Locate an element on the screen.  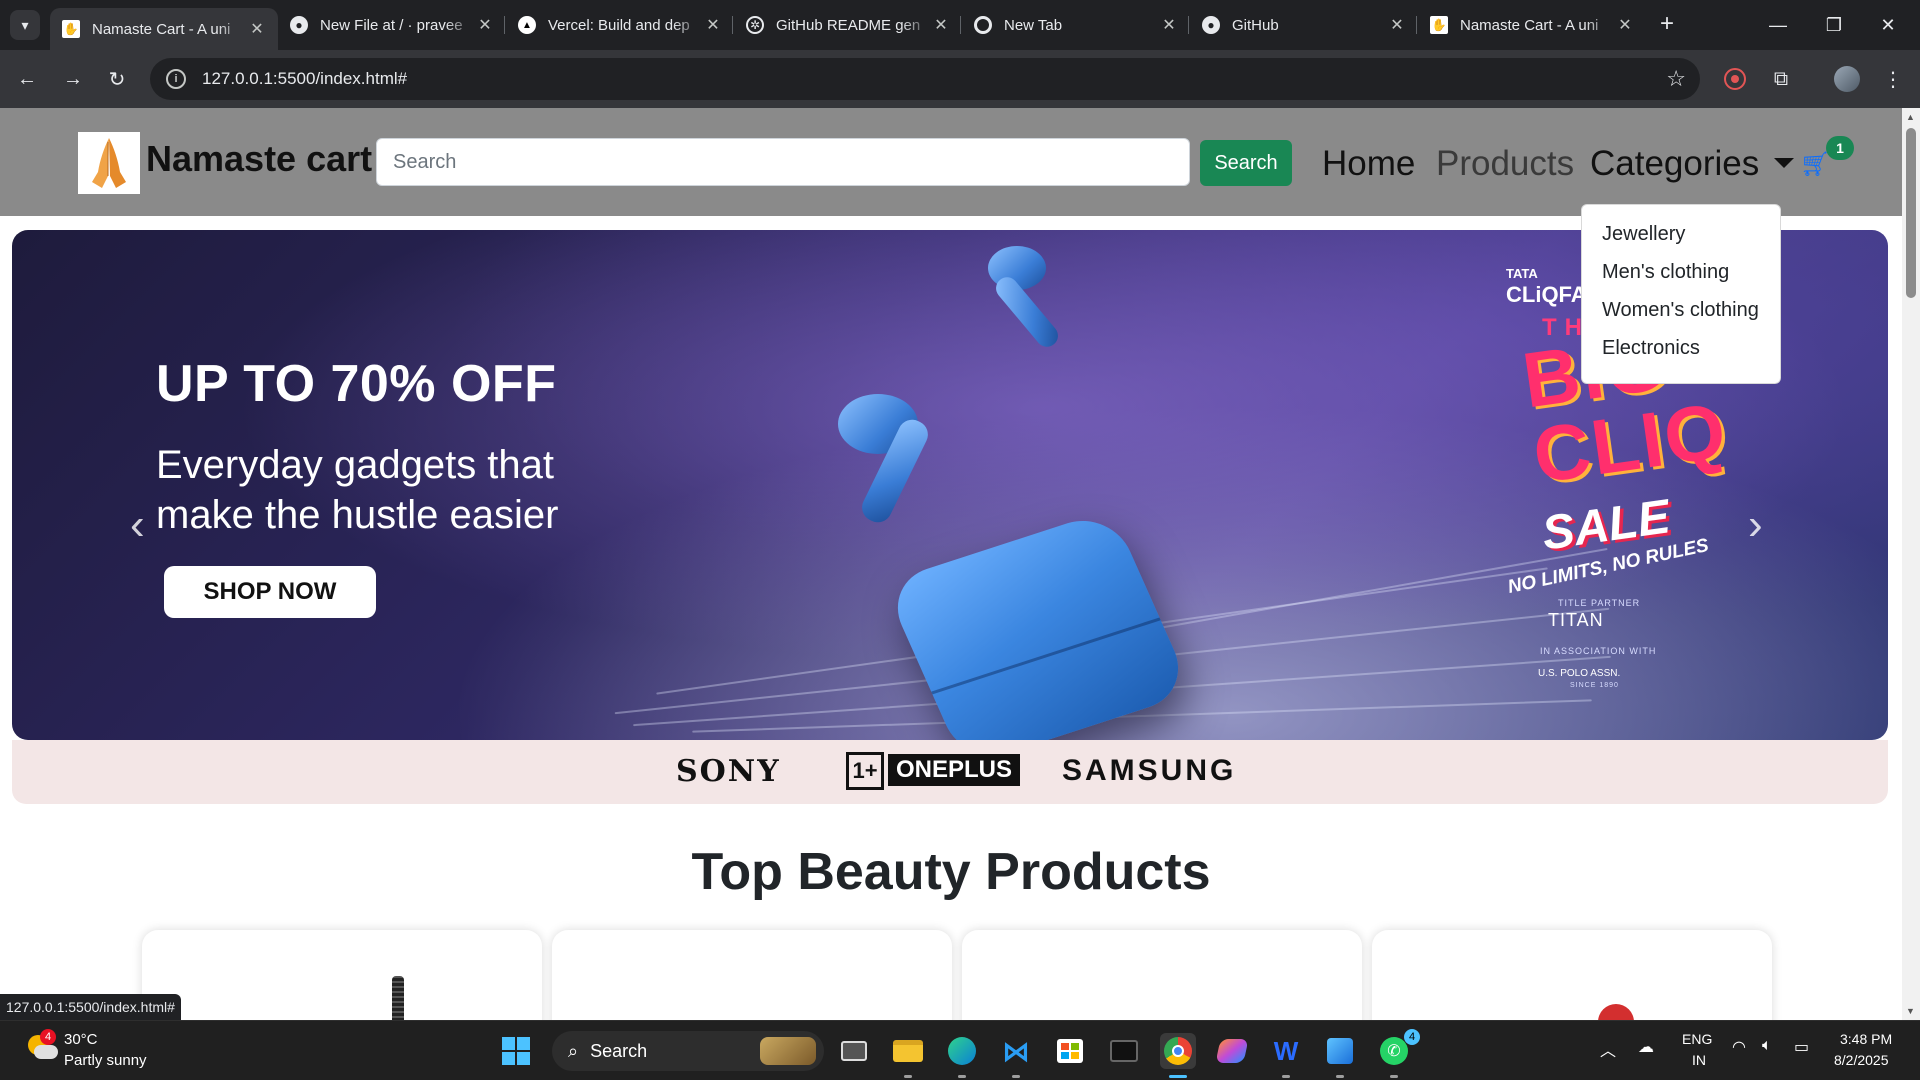
address-url: 127.0.0.1:5500/index.html# is located at coordinates (304, 79).